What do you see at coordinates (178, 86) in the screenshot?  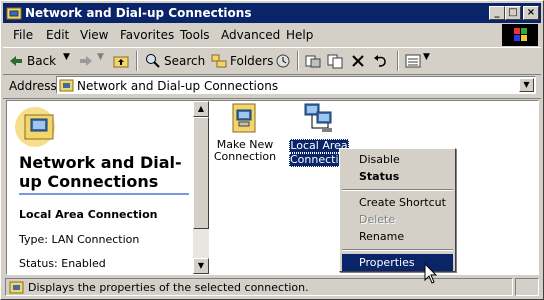 I see `address-value: Network and Dial-up Connections` at bounding box center [178, 86].